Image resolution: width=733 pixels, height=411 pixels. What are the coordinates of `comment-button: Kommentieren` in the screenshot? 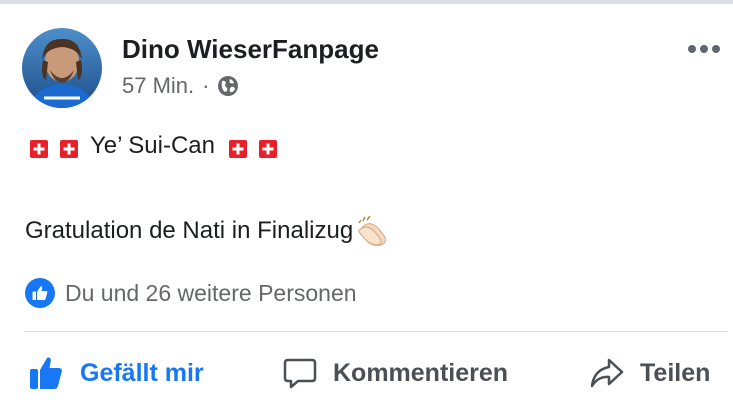 It's located at (395, 373).